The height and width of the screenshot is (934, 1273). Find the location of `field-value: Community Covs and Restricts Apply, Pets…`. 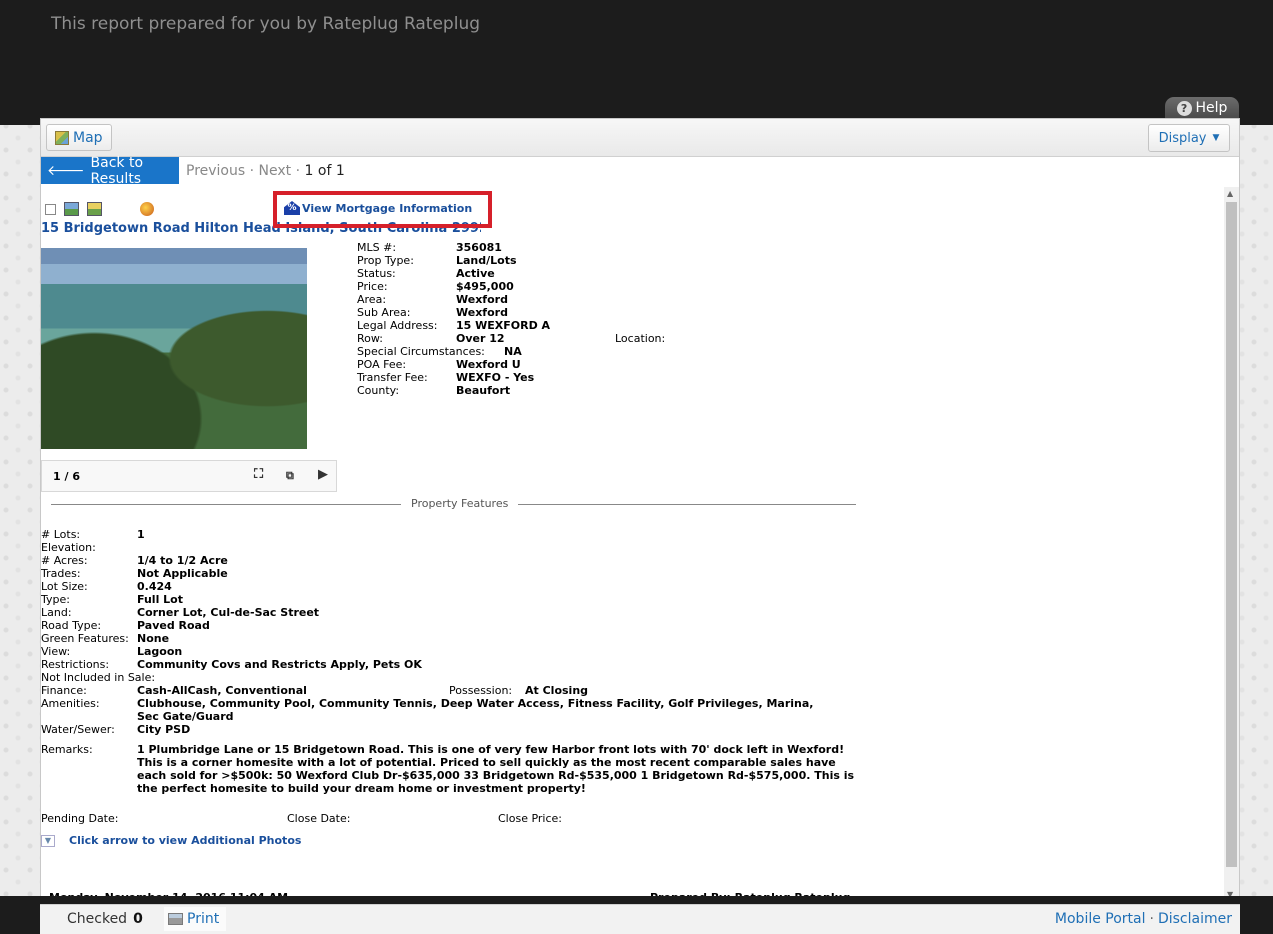

field-value: Community Covs and Restricts Apply, Pets… is located at coordinates (279, 664).